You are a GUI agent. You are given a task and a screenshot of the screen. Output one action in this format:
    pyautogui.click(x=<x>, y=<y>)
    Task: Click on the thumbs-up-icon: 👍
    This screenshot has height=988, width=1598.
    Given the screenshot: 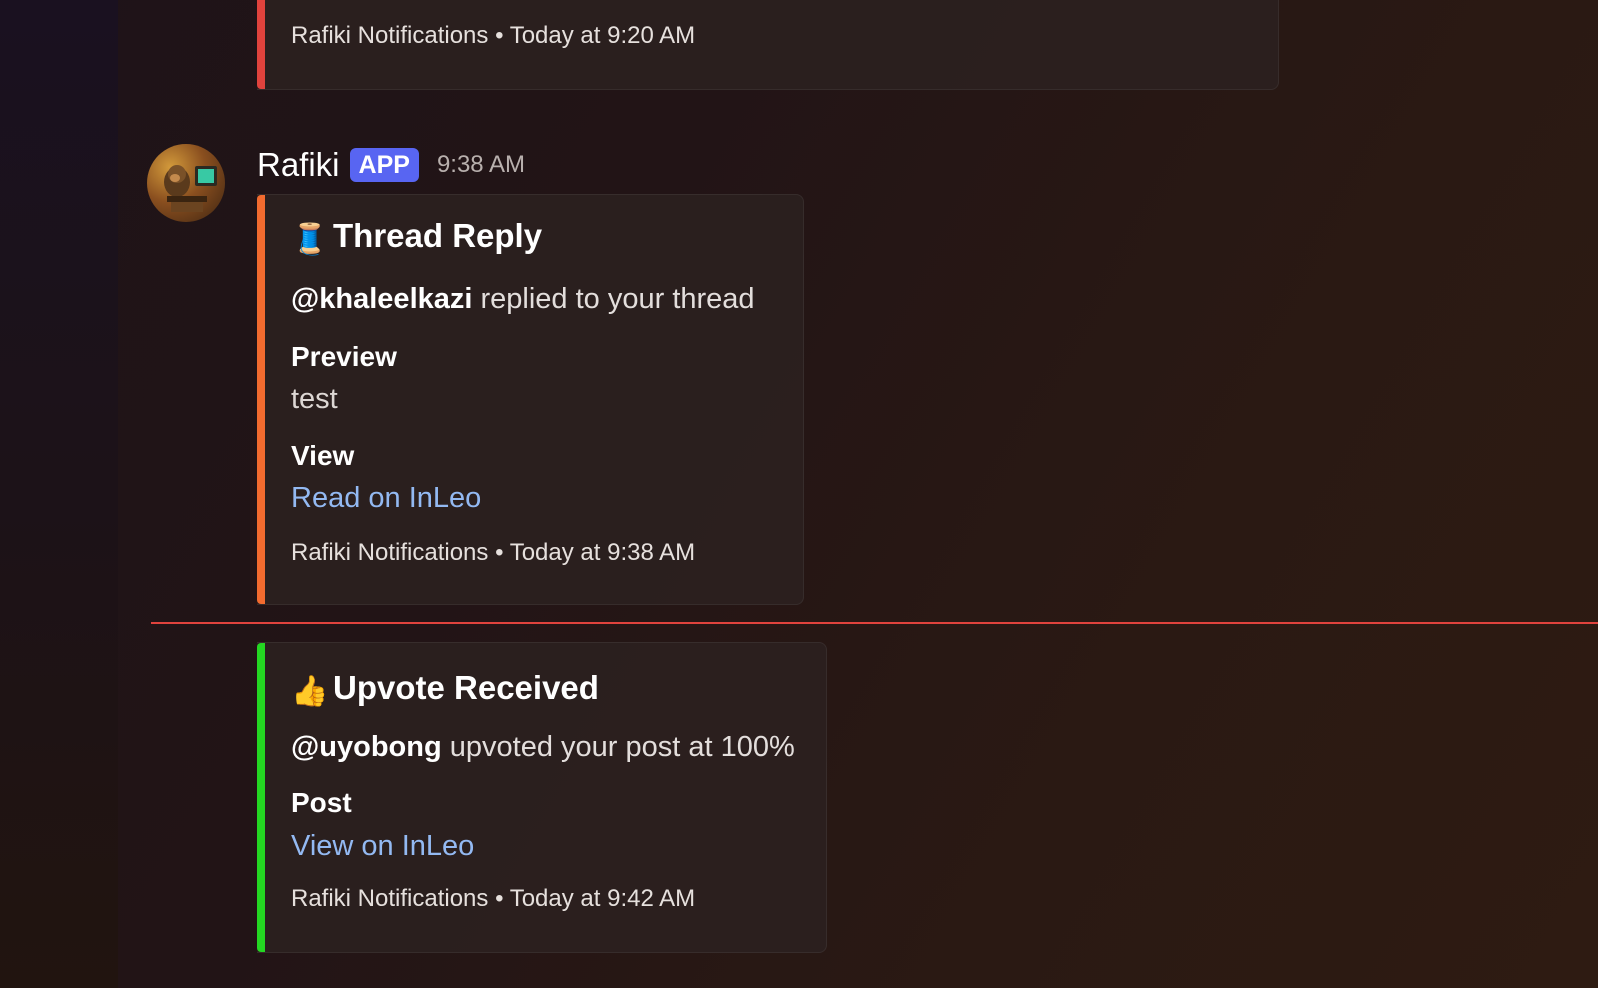 What is the action you would take?
    pyautogui.click(x=310, y=691)
    